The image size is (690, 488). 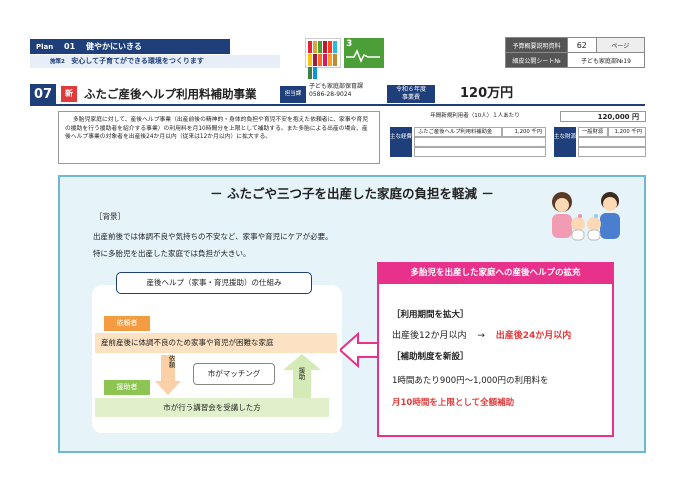 What do you see at coordinates (495, 273) in the screenshot?
I see `expansion-title: 多胎児を出産した家庭への産後ヘルプの拡充` at bounding box center [495, 273].